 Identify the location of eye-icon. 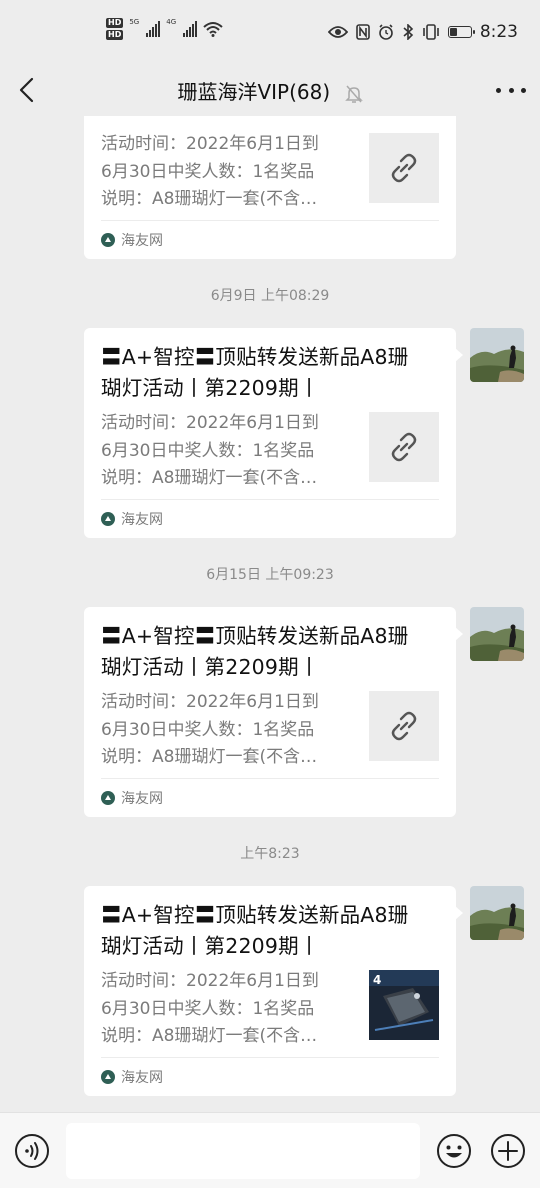
(337, 32).